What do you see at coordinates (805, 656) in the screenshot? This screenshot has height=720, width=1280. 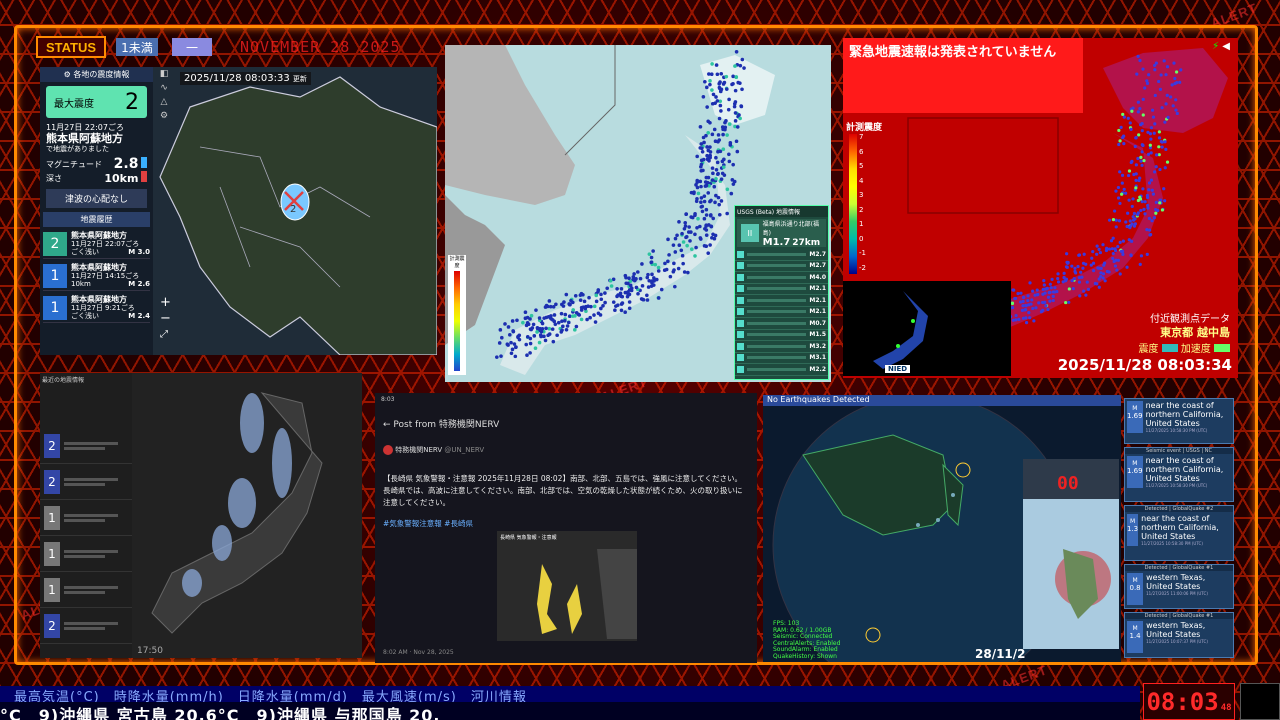 I see `globe-stat-line: QuakeHistory: Shown` at bounding box center [805, 656].